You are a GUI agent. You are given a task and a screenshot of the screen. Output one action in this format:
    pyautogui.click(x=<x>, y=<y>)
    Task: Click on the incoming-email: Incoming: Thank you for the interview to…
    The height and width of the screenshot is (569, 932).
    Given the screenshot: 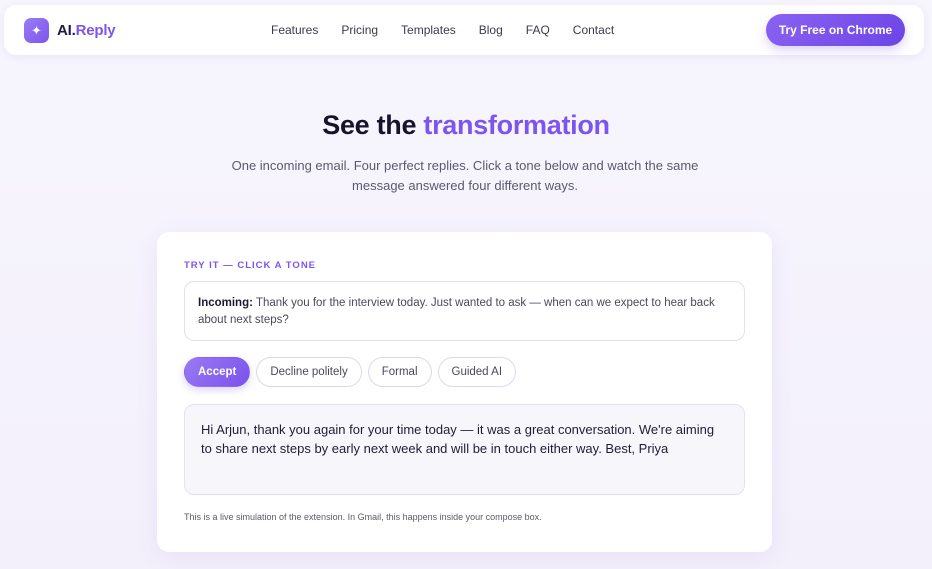 What is the action you would take?
    pyautogui.click(x=464, y=311)
    